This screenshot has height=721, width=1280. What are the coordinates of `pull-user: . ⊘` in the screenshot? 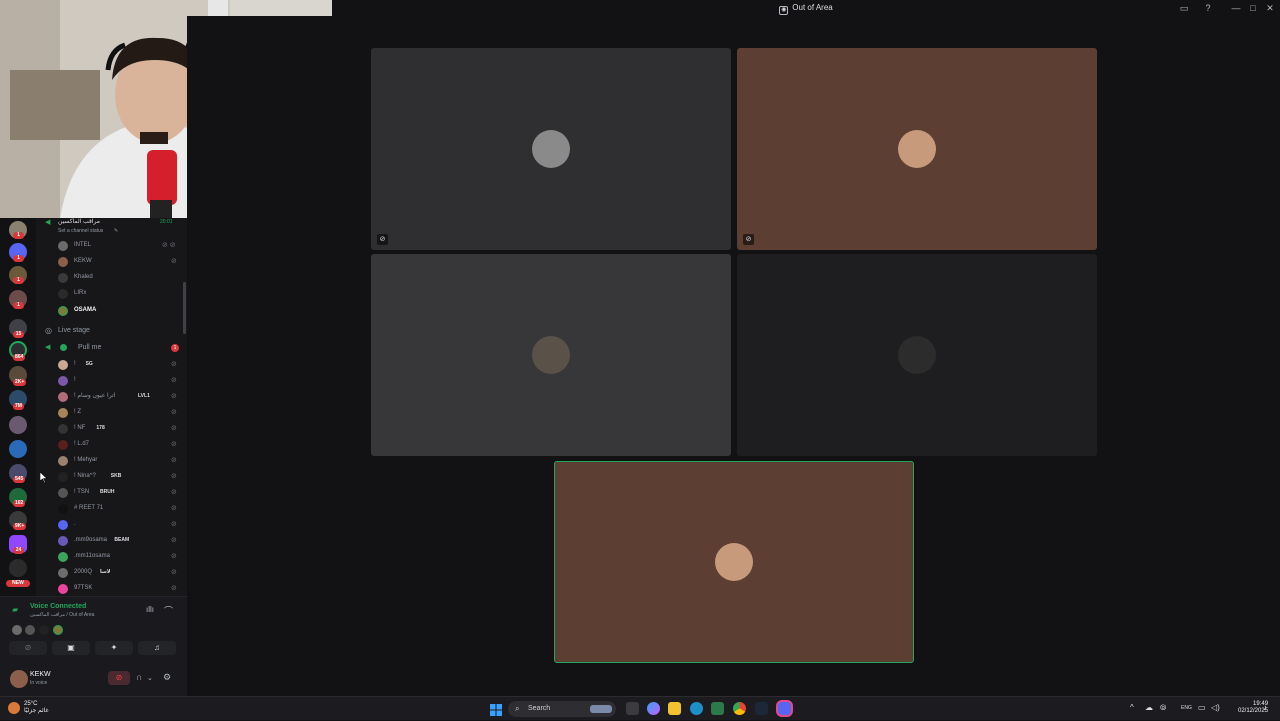 It's located at (111, 524).